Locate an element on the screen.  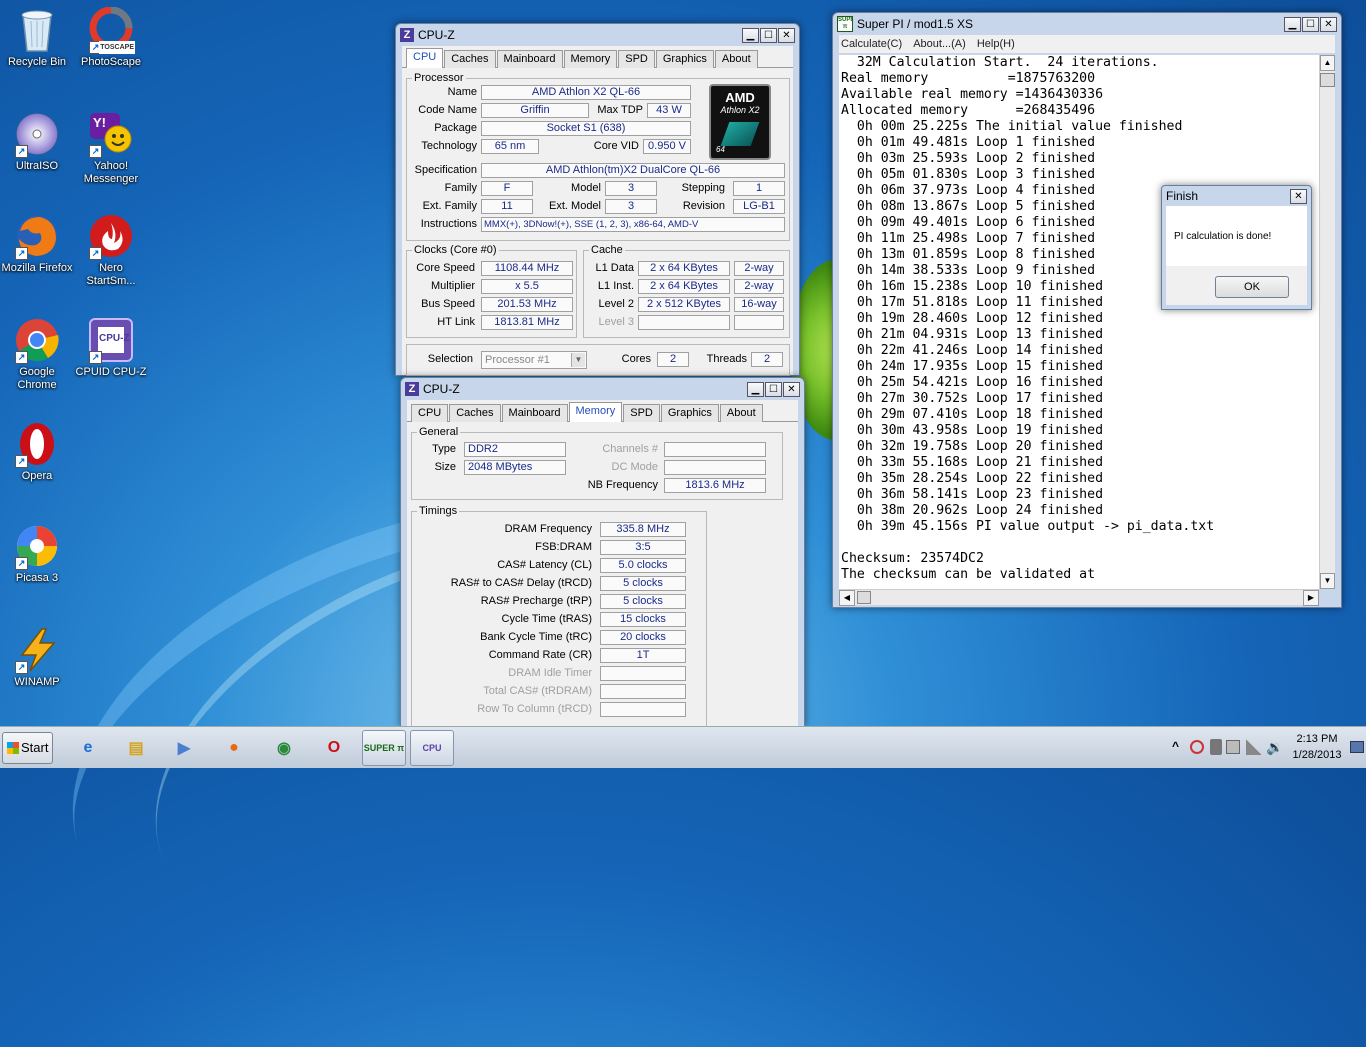
desktop-icon-cpuz: CPU-Z ↗ CPUID CPU-Z is located at coordinates (111, 347).